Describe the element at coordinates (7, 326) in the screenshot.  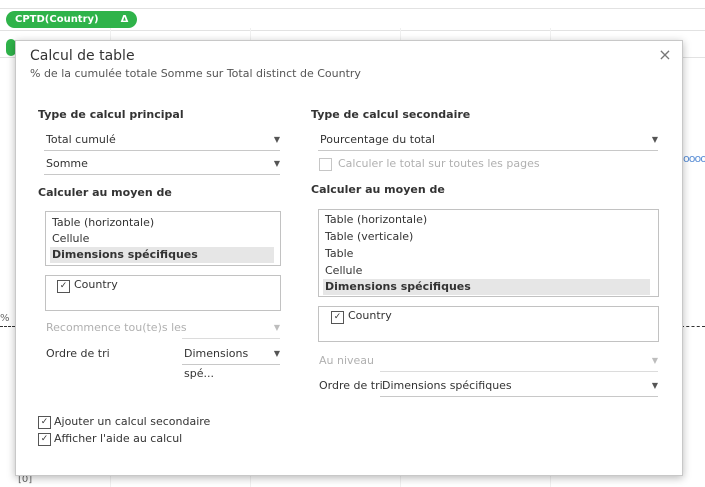
I see `reference-line-left` at that location.